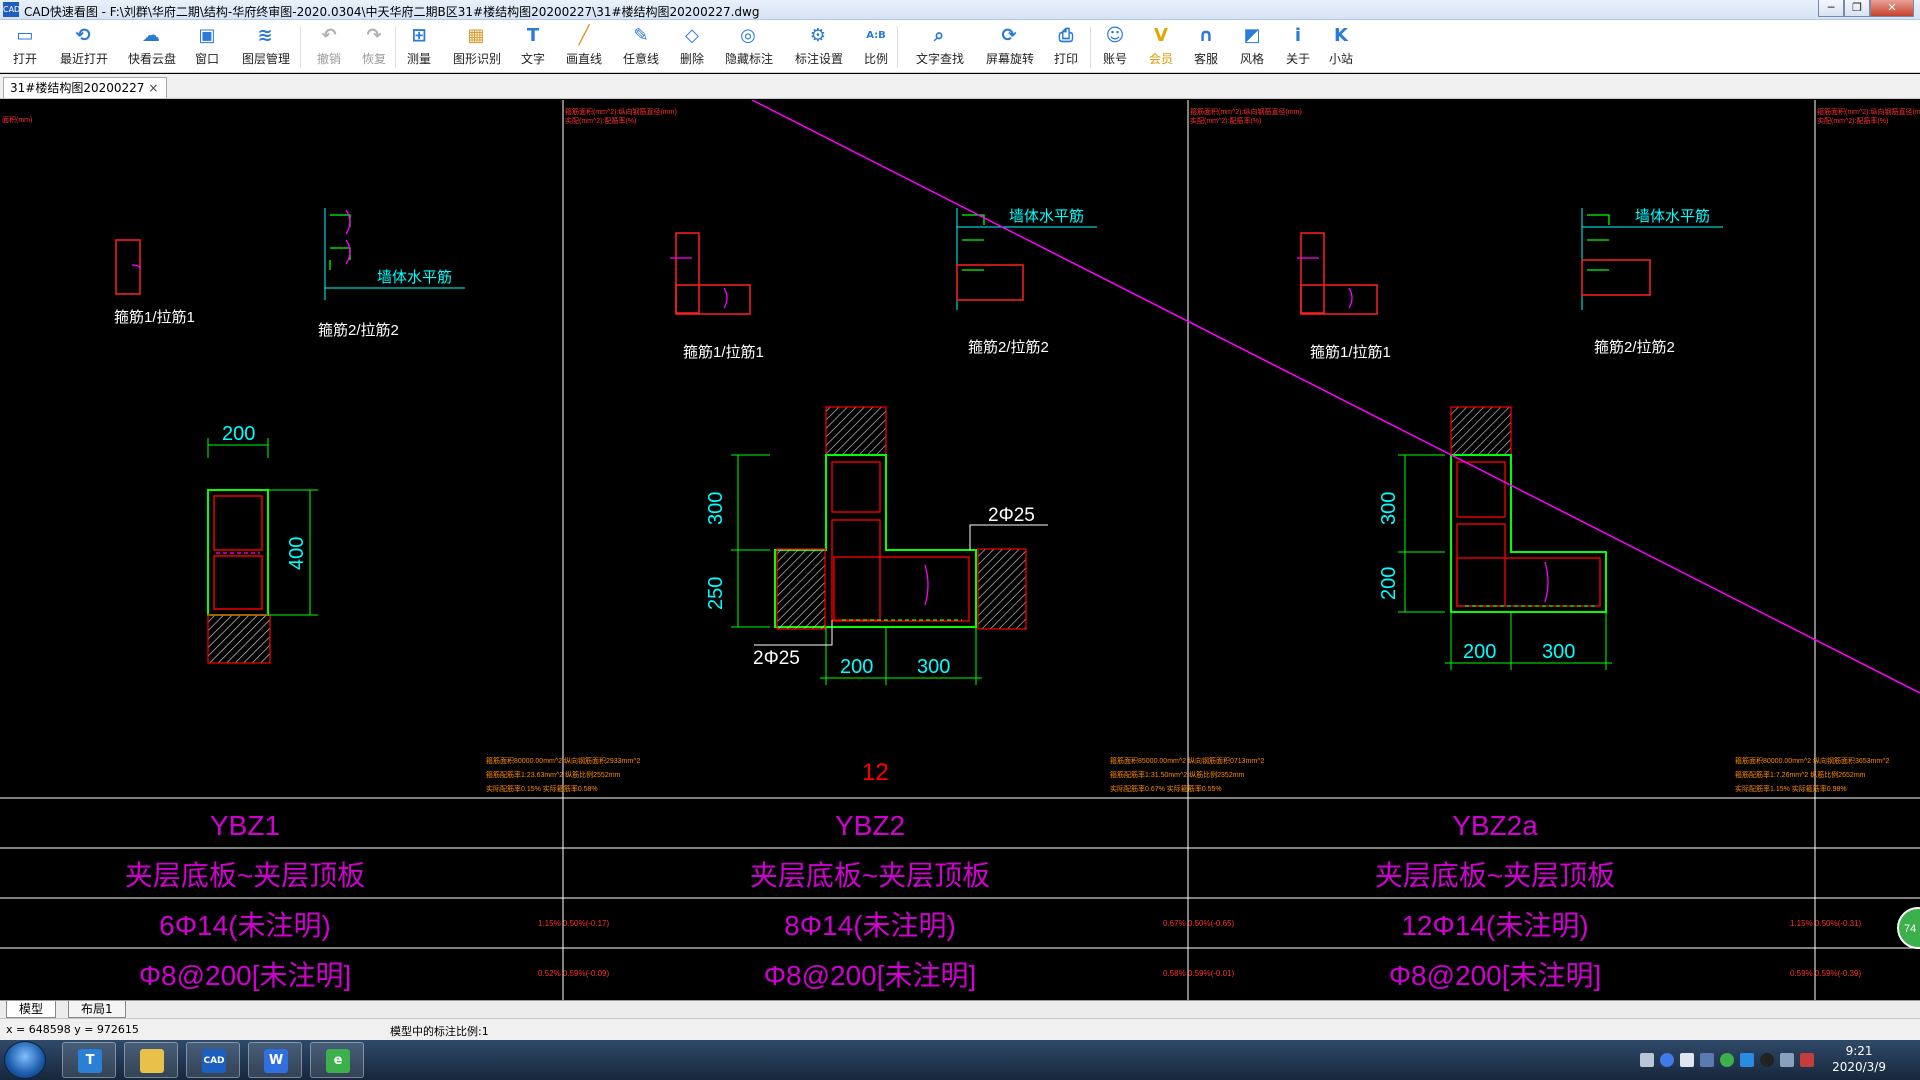  What do you see at coordinates (723, 352) in the screenshot?
I see `stirrup-label-1: 箍筋1/拉筋1` at bounding box center [723, 352].